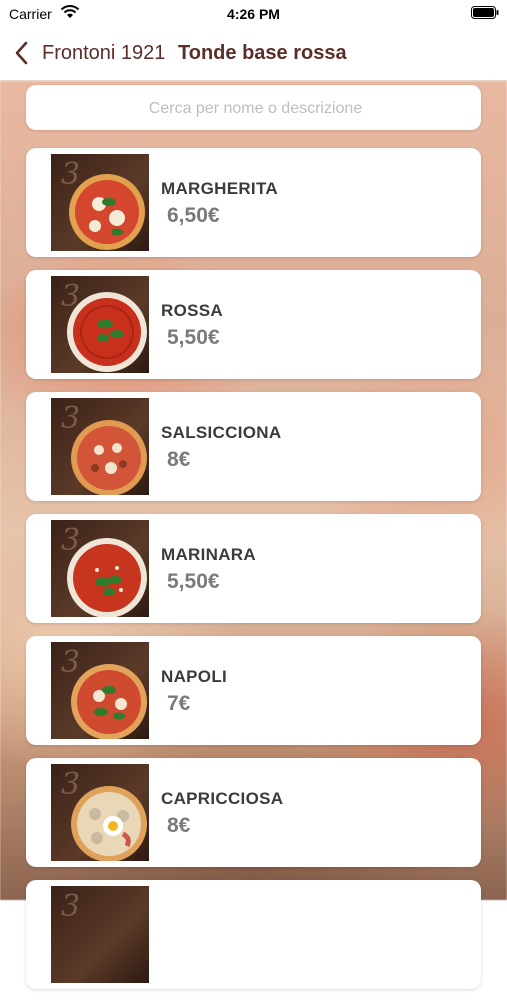  What do you see at coordinates (221, 432) in the screenshot?
I see `product-name: SALSICCIONA` at bounding box center [221, 432].